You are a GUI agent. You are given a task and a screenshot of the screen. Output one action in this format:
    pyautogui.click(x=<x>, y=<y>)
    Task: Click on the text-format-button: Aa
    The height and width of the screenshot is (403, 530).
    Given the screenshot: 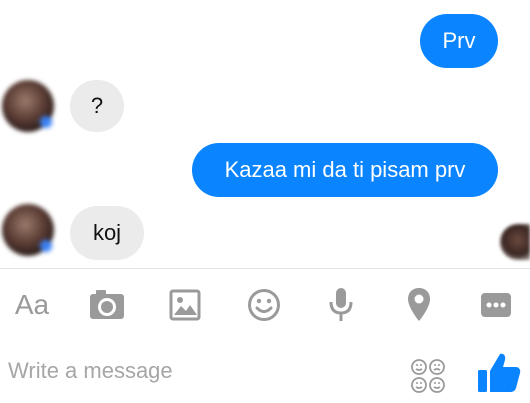 What is the action you would take?
    pyautogui.click(x=32, y=305)
    